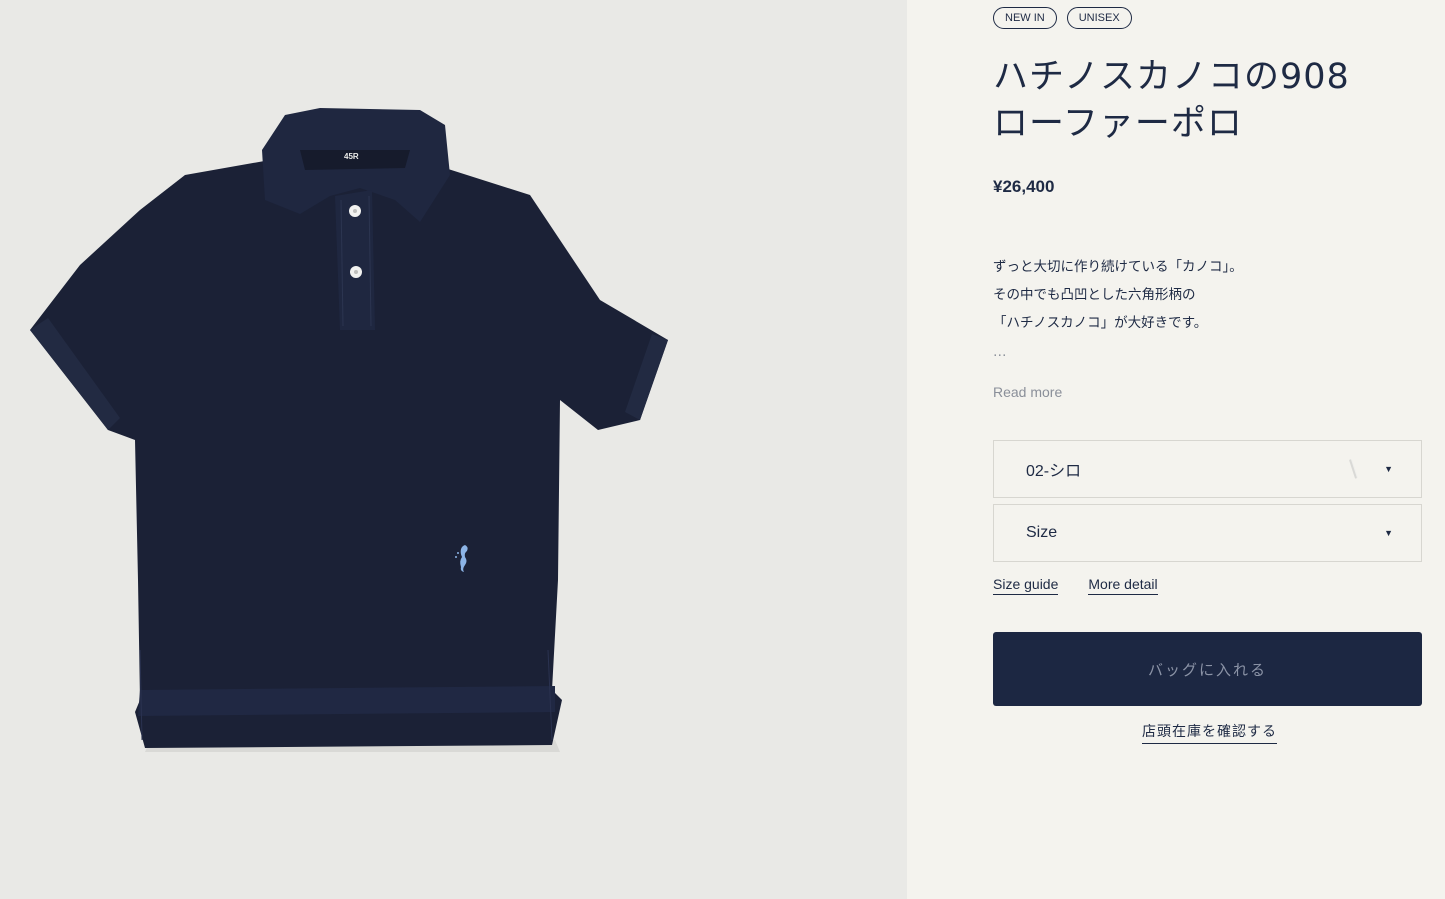 The height and width of the screenshot is (899, 1445). Describe the element at coordinates (1094, 295) in the screenshot. I see `description-line: その中でも凸凹とした六角形柄の` at that location.